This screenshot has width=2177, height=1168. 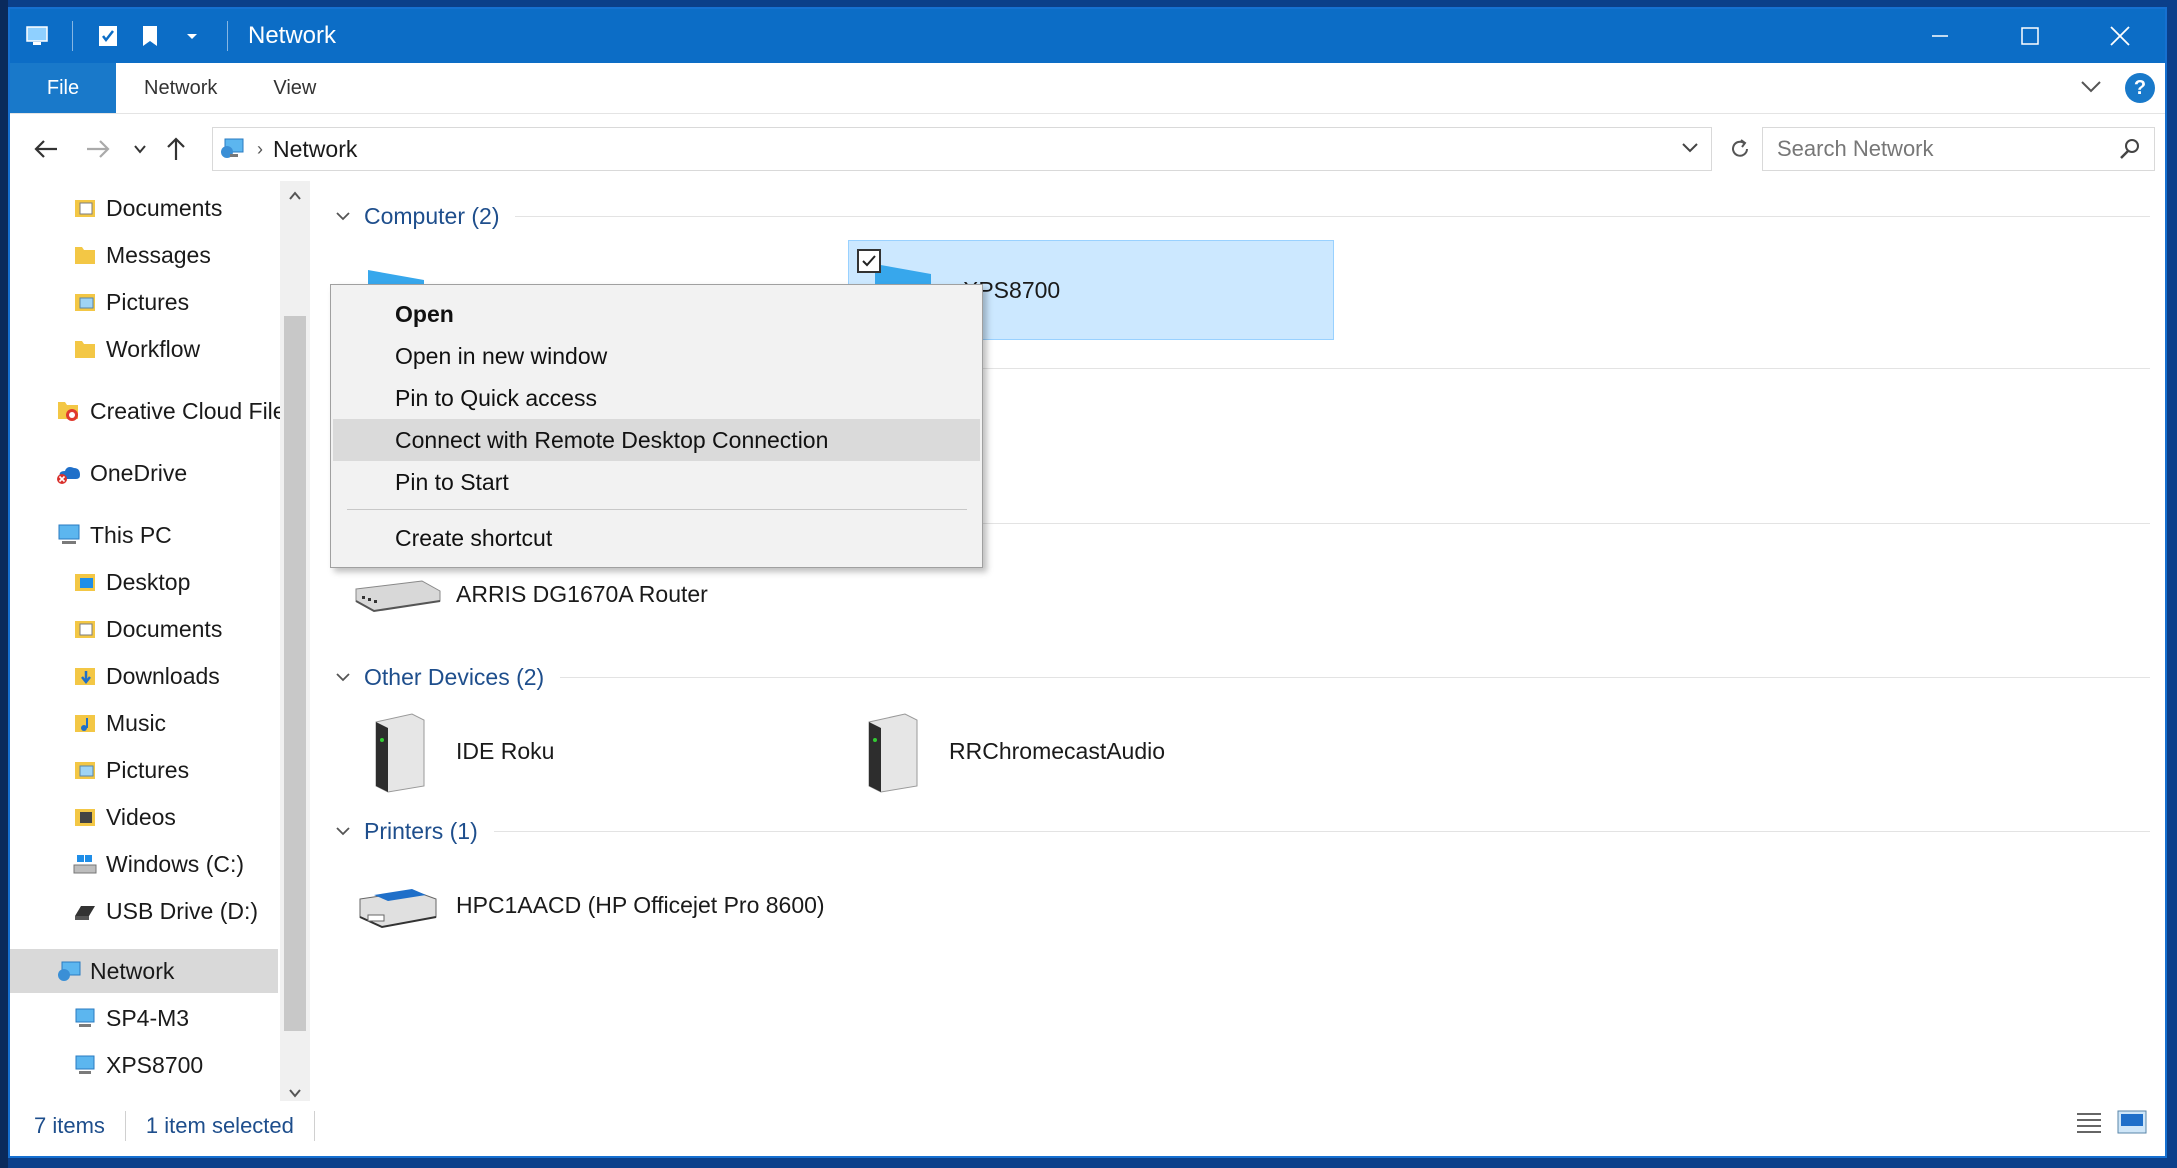 What do you see at coordinates (657, 509) in the screenshot?
I see `menu-separator` at bounding box center [657, 509].